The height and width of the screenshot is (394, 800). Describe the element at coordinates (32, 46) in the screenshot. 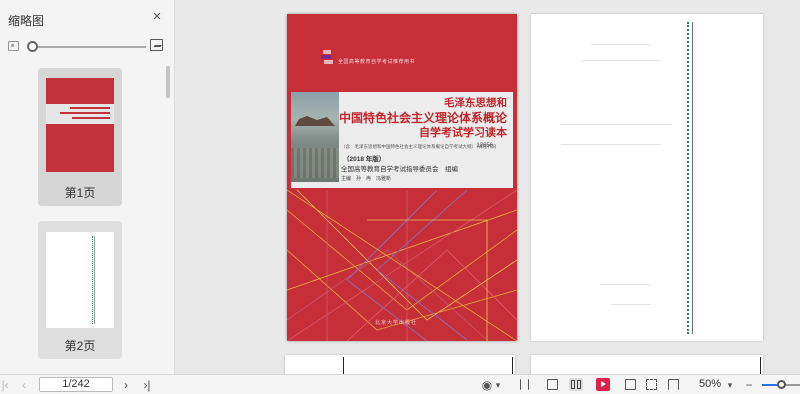

I see `slider-handle` at that location.